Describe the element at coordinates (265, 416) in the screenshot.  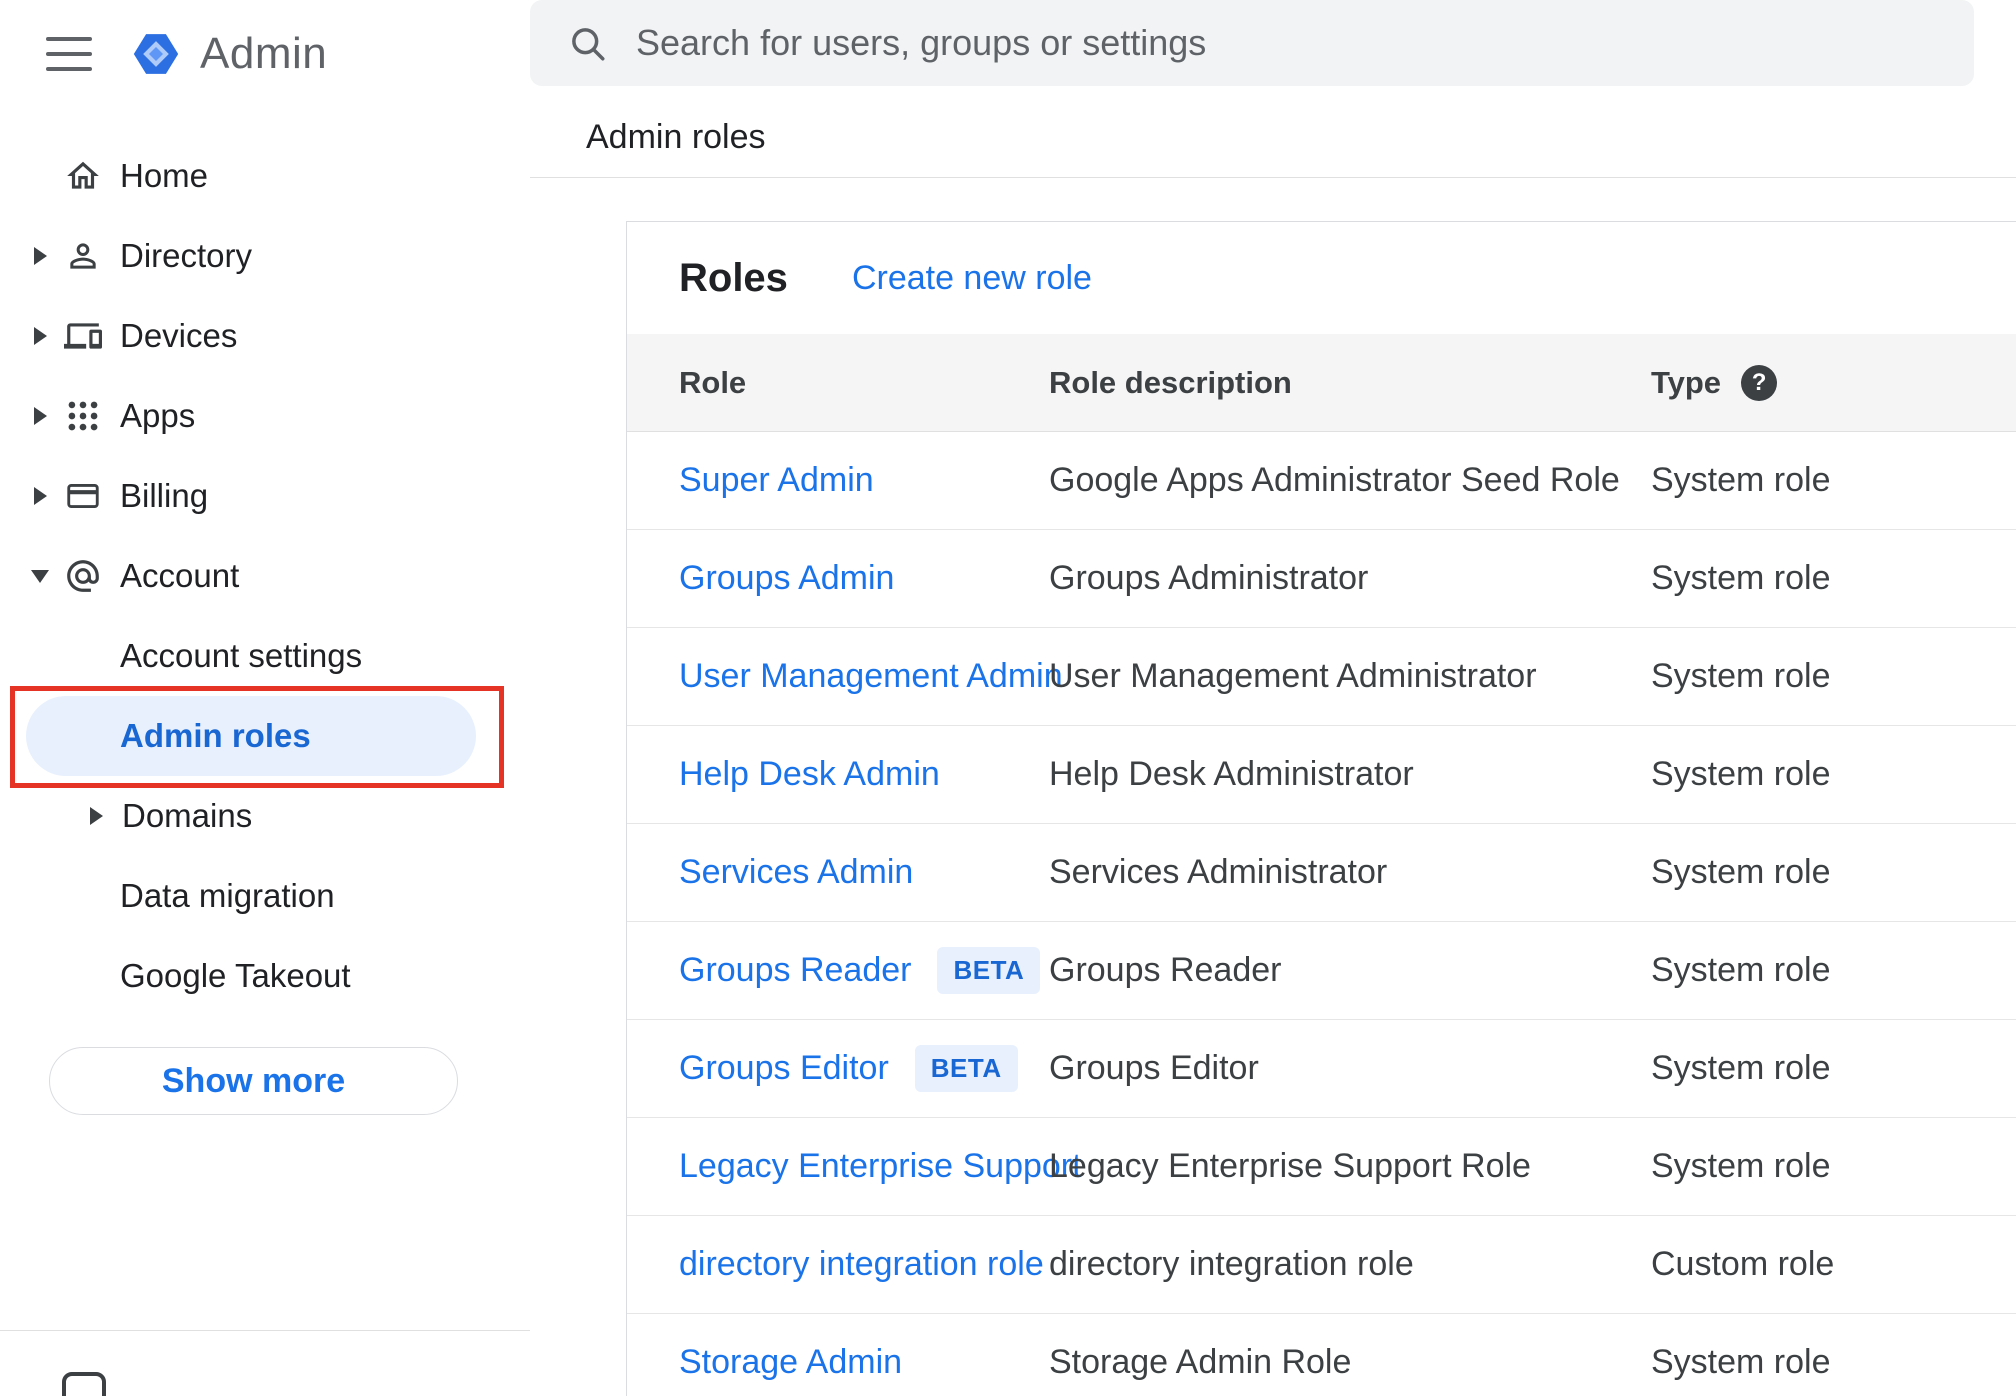
I see `sidebar-item-apps: Apps` at that location.